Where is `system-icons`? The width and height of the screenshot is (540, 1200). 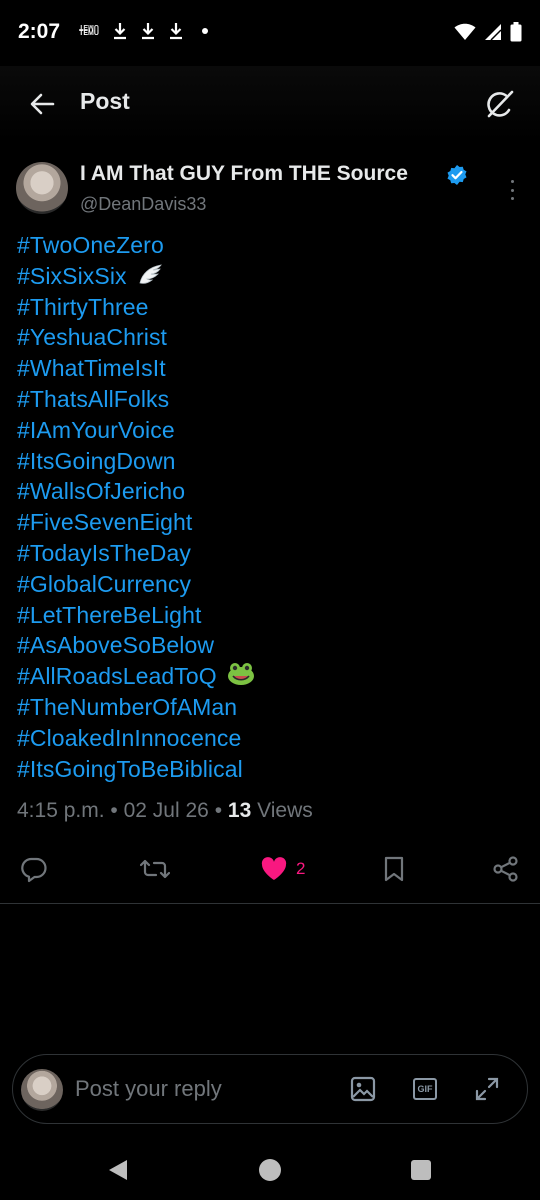 system-icons is located at coordinates (488, 32).